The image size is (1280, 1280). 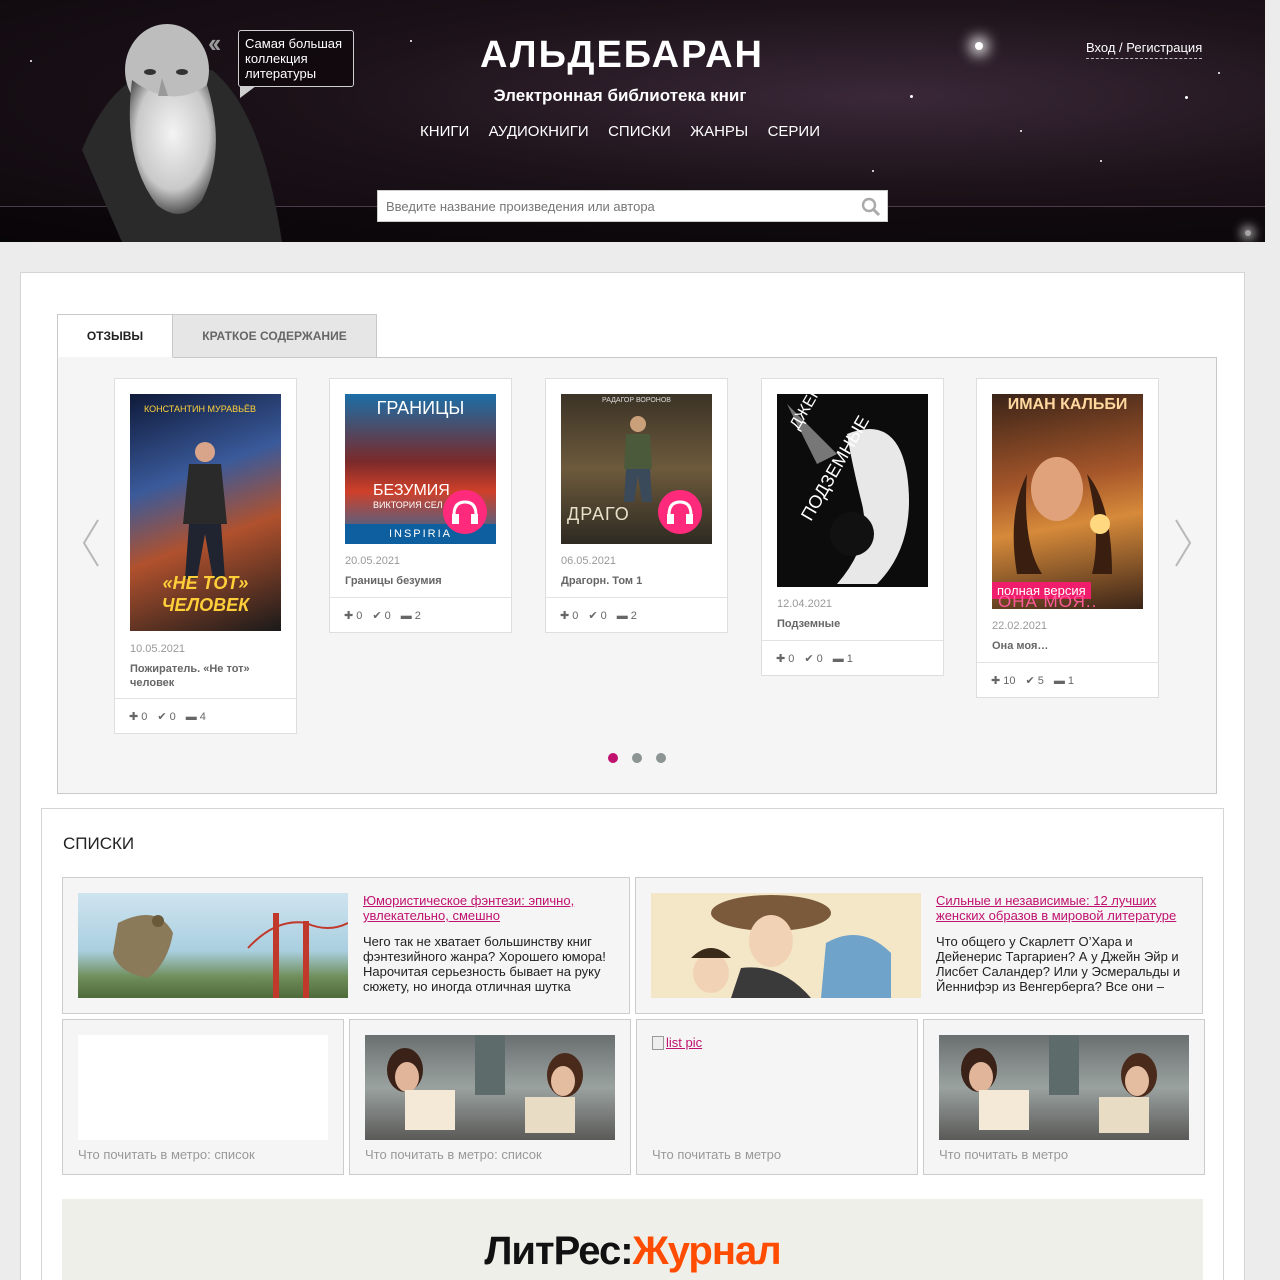 What do you see at coordinates (444, 131) in the screenshot?
I see `nav-books: КНИГИ` at bounding box center [444, 131].